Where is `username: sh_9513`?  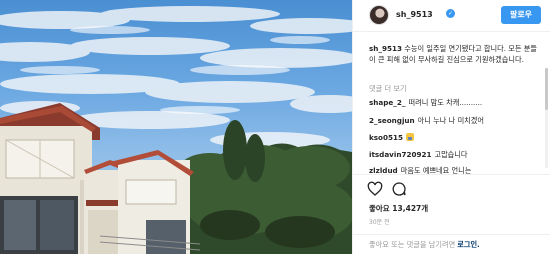 username: sh_9513 is located at coordinates (414, 14).